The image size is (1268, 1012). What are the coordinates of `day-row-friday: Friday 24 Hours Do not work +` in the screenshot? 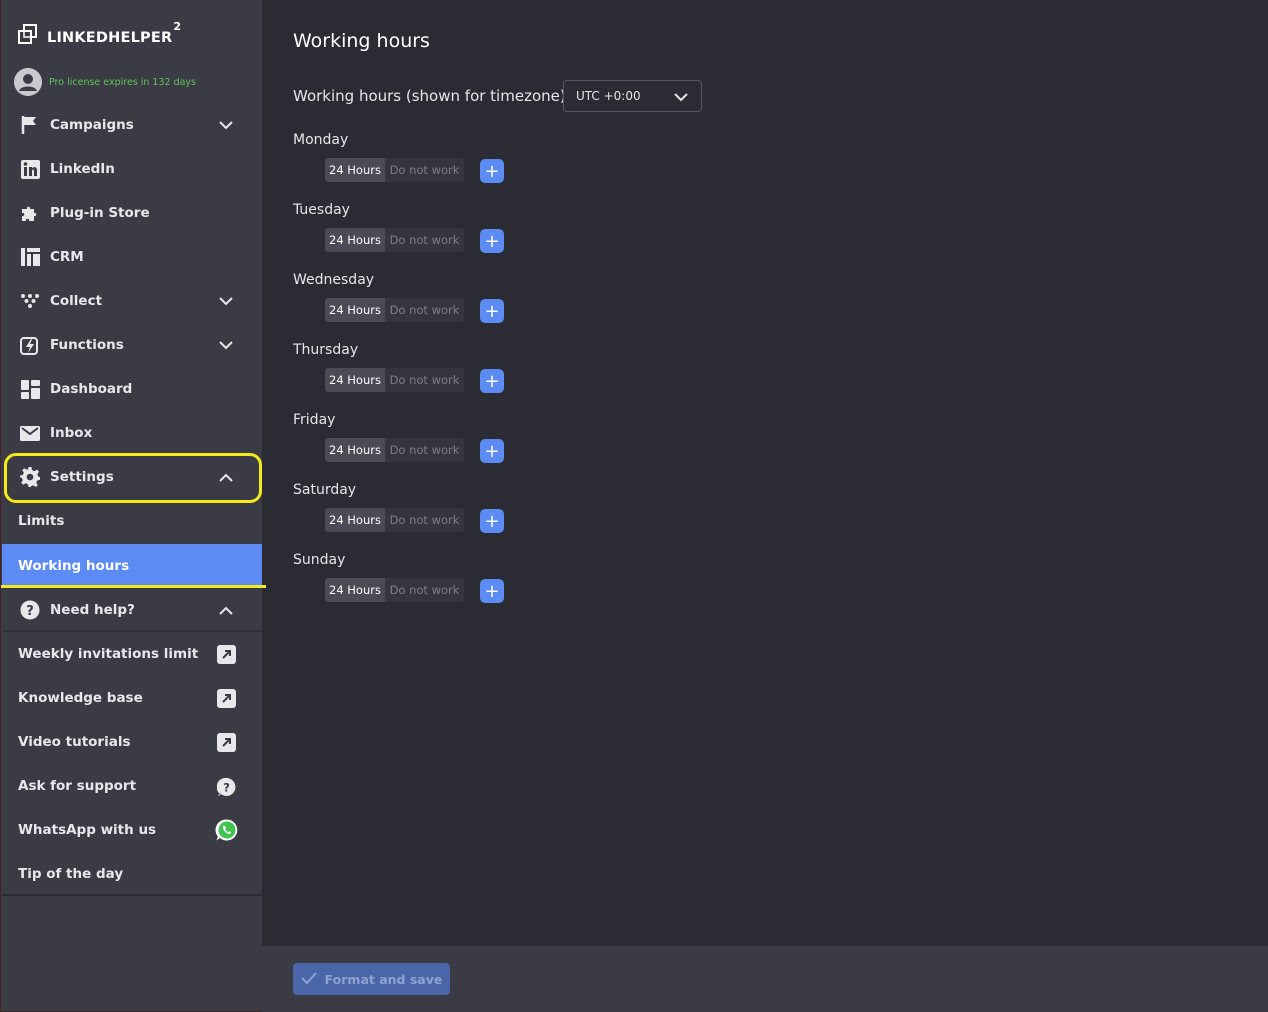 It's located at (493, 447).